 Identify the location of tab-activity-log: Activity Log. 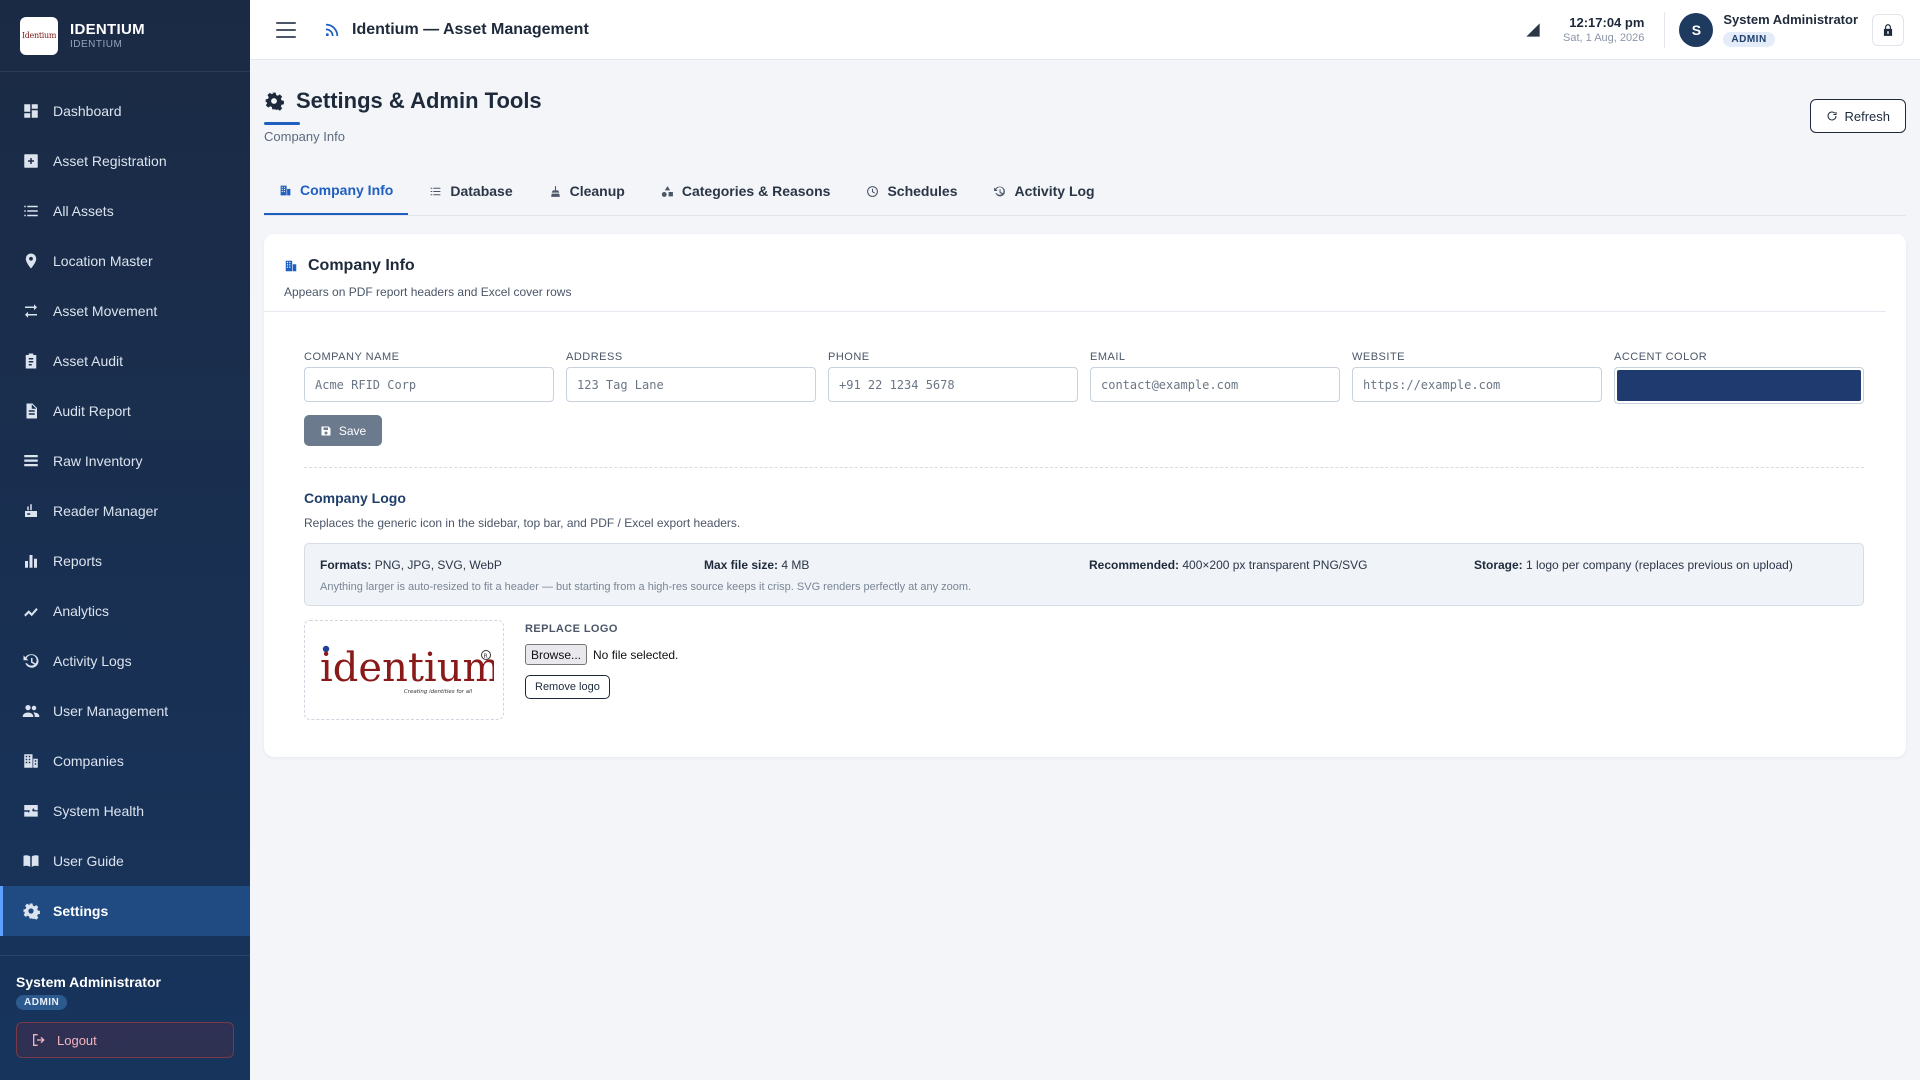
(1043, 191).